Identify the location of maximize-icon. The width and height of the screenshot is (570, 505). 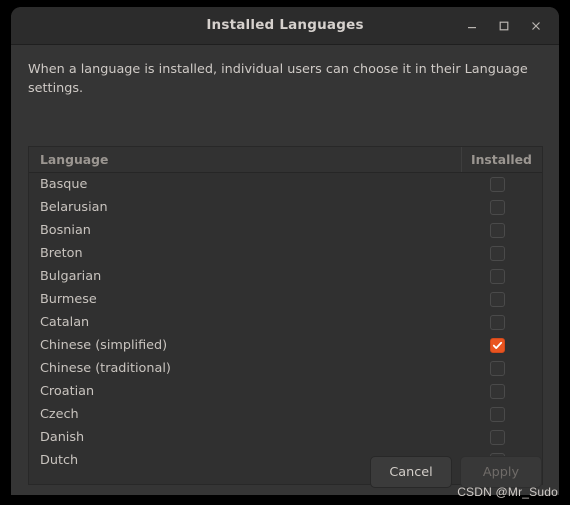
(504, 26).